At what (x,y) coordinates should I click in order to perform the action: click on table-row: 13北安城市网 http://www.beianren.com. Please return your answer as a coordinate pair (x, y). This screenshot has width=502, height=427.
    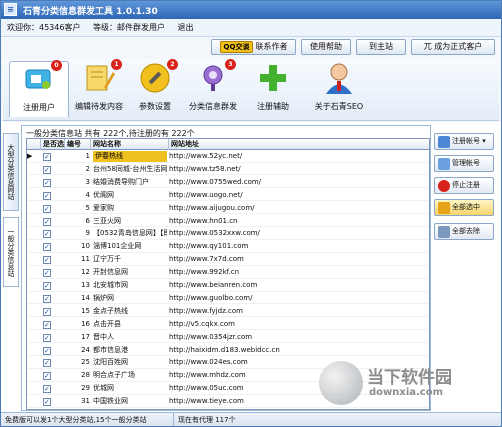
    Looking at the image, I should click on (228, 286).